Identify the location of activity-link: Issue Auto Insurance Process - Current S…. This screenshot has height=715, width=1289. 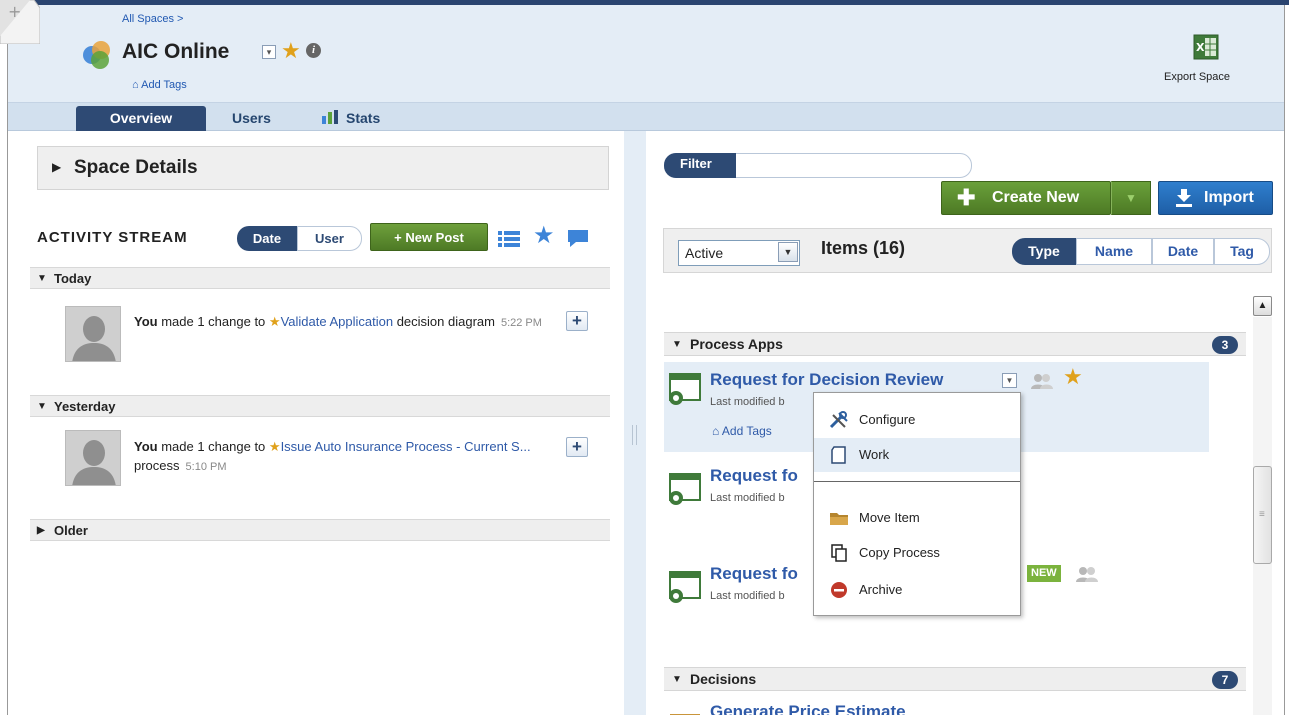
(406, 446).